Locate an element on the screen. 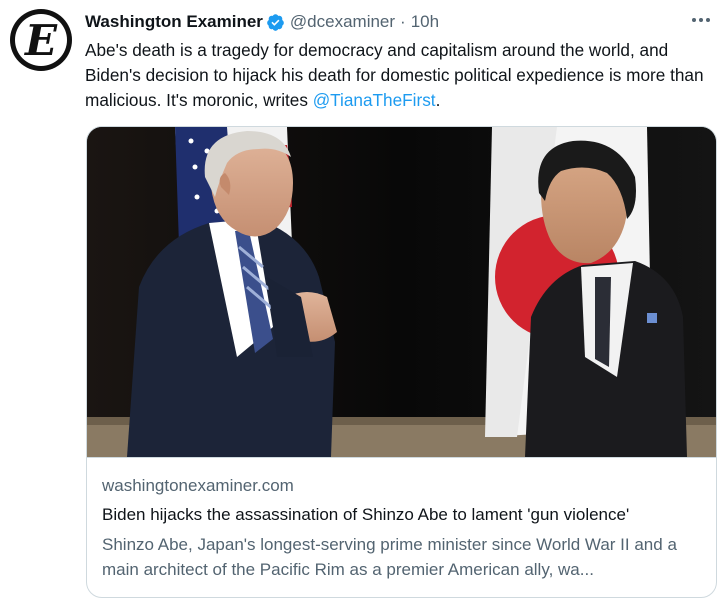  verified-badge-icon is located at coordinates (275, 22).